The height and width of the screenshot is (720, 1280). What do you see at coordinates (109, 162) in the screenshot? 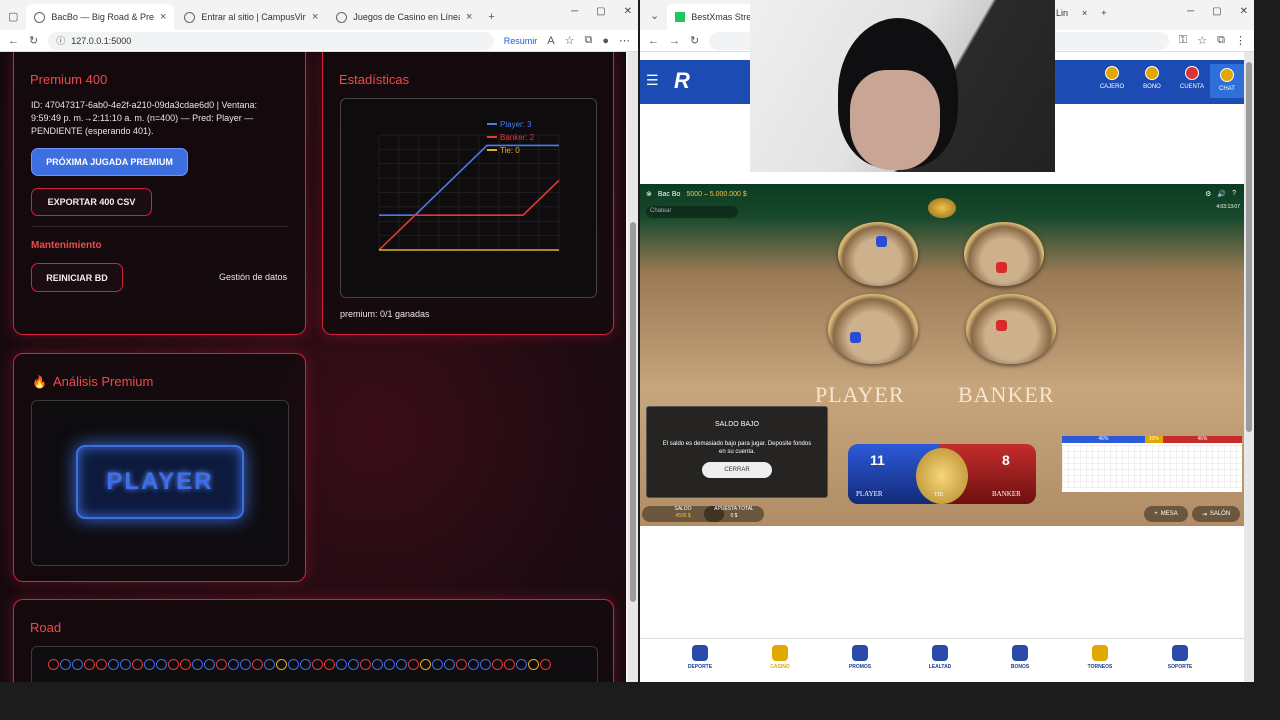
I see `next-premium-button: PRÓXIMA JUGADA PREMIUM` at bounding box center [109, 162].